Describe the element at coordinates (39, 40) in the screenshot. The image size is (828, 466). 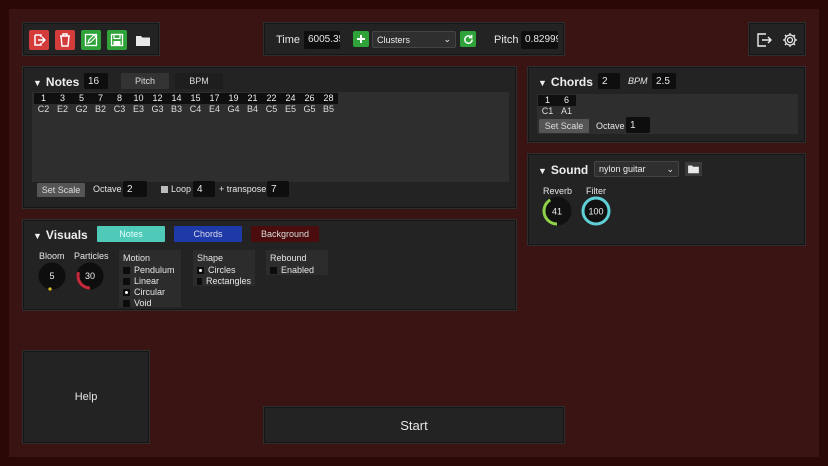
I see `exit-icon` at that location.